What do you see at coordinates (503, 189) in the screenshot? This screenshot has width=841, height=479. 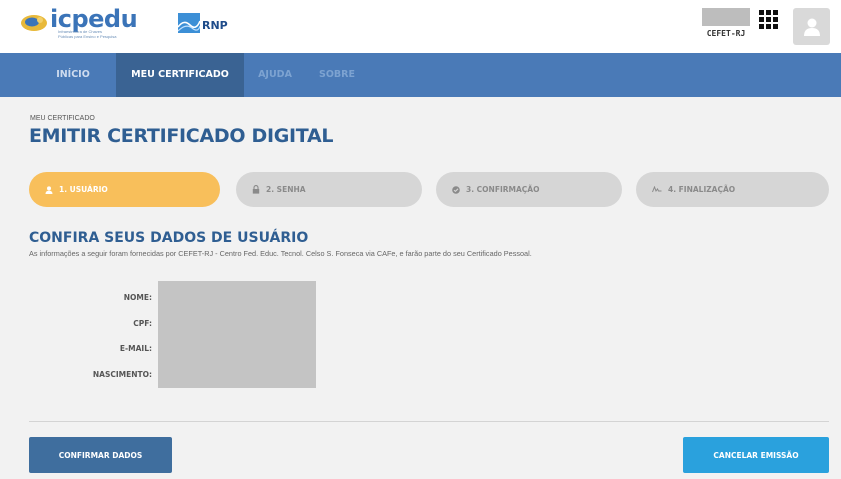 I see `step-label: 3. CONFIRMAÇÃO` at bounding box center [503, 189].